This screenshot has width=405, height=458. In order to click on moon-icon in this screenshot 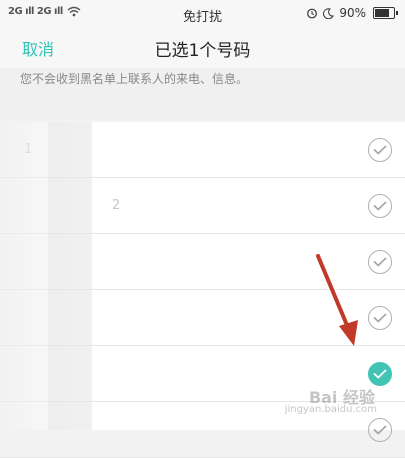, I will do `click(329, 13)`.